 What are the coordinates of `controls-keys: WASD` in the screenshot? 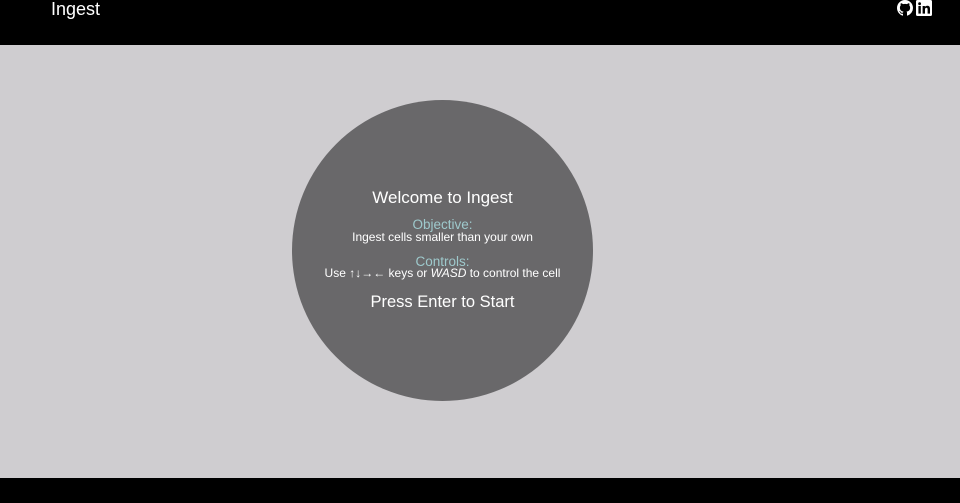 It's located at (448, 273).